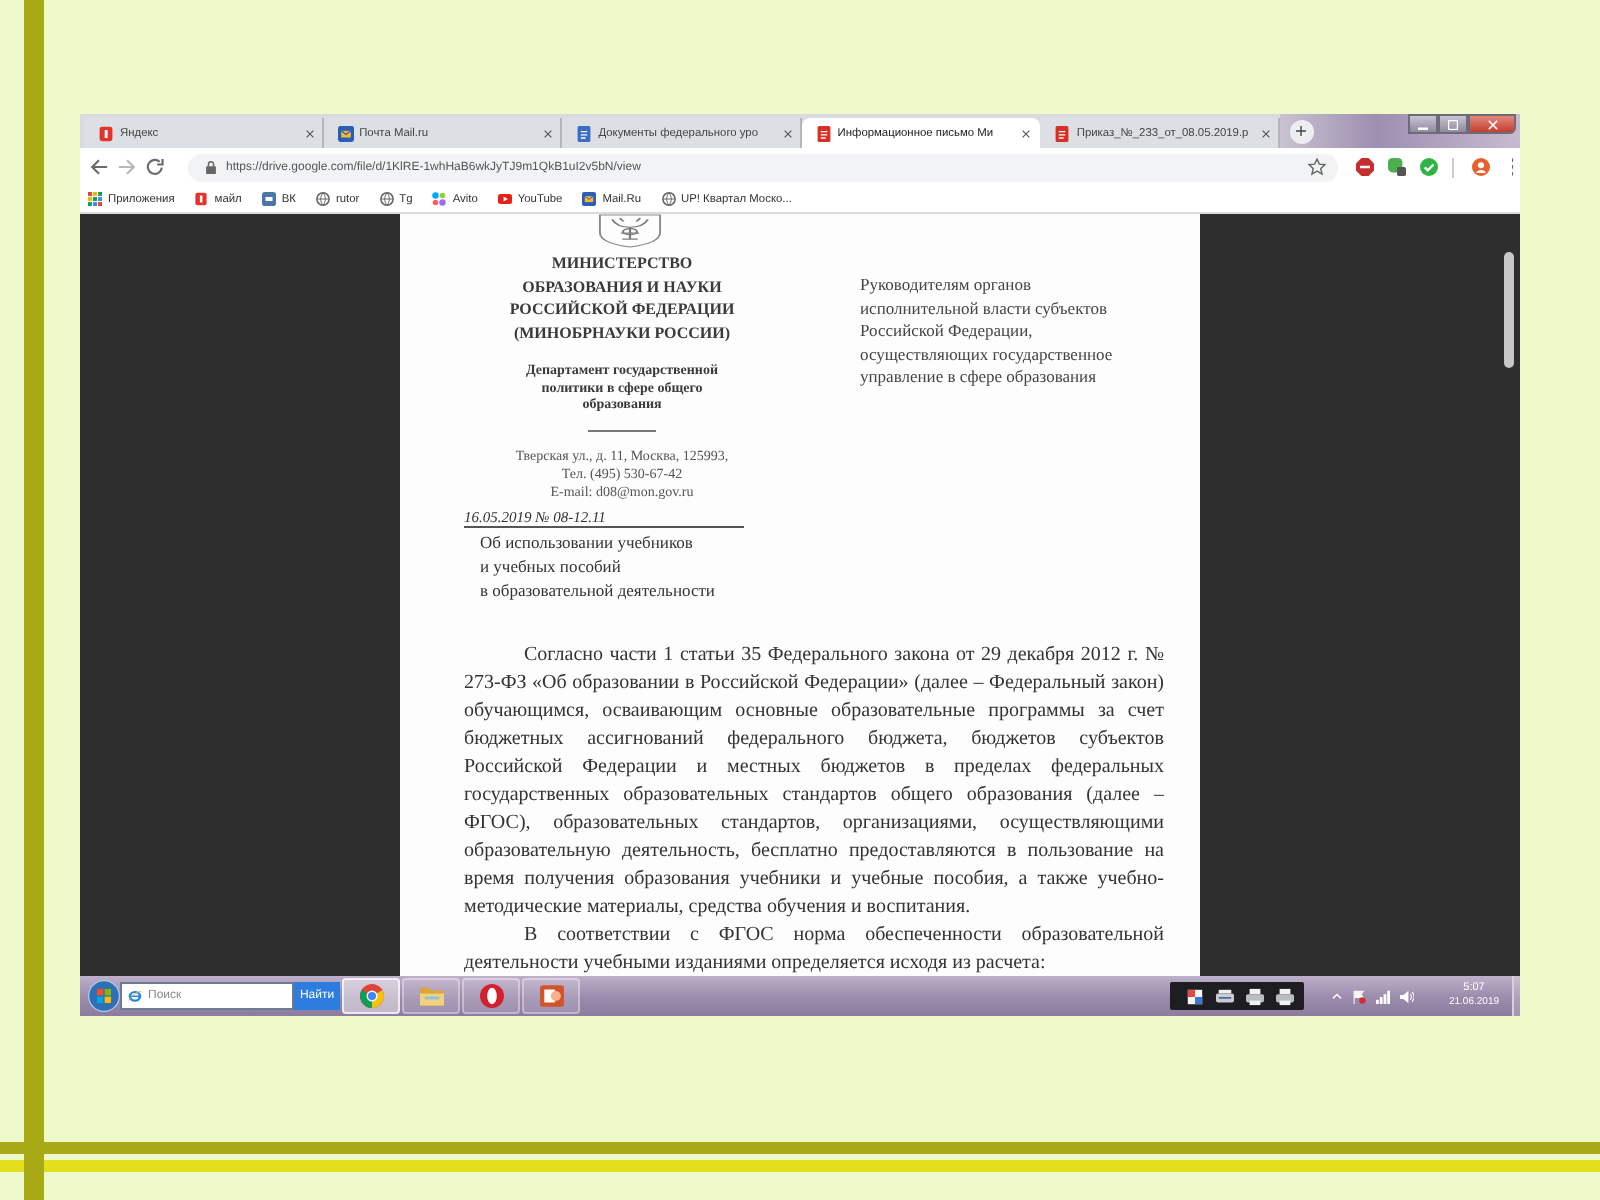 Image resolution: width=1600 pixels, height=1200 pixels. I want to click on chevron-up-icon, so click(1337, 996).